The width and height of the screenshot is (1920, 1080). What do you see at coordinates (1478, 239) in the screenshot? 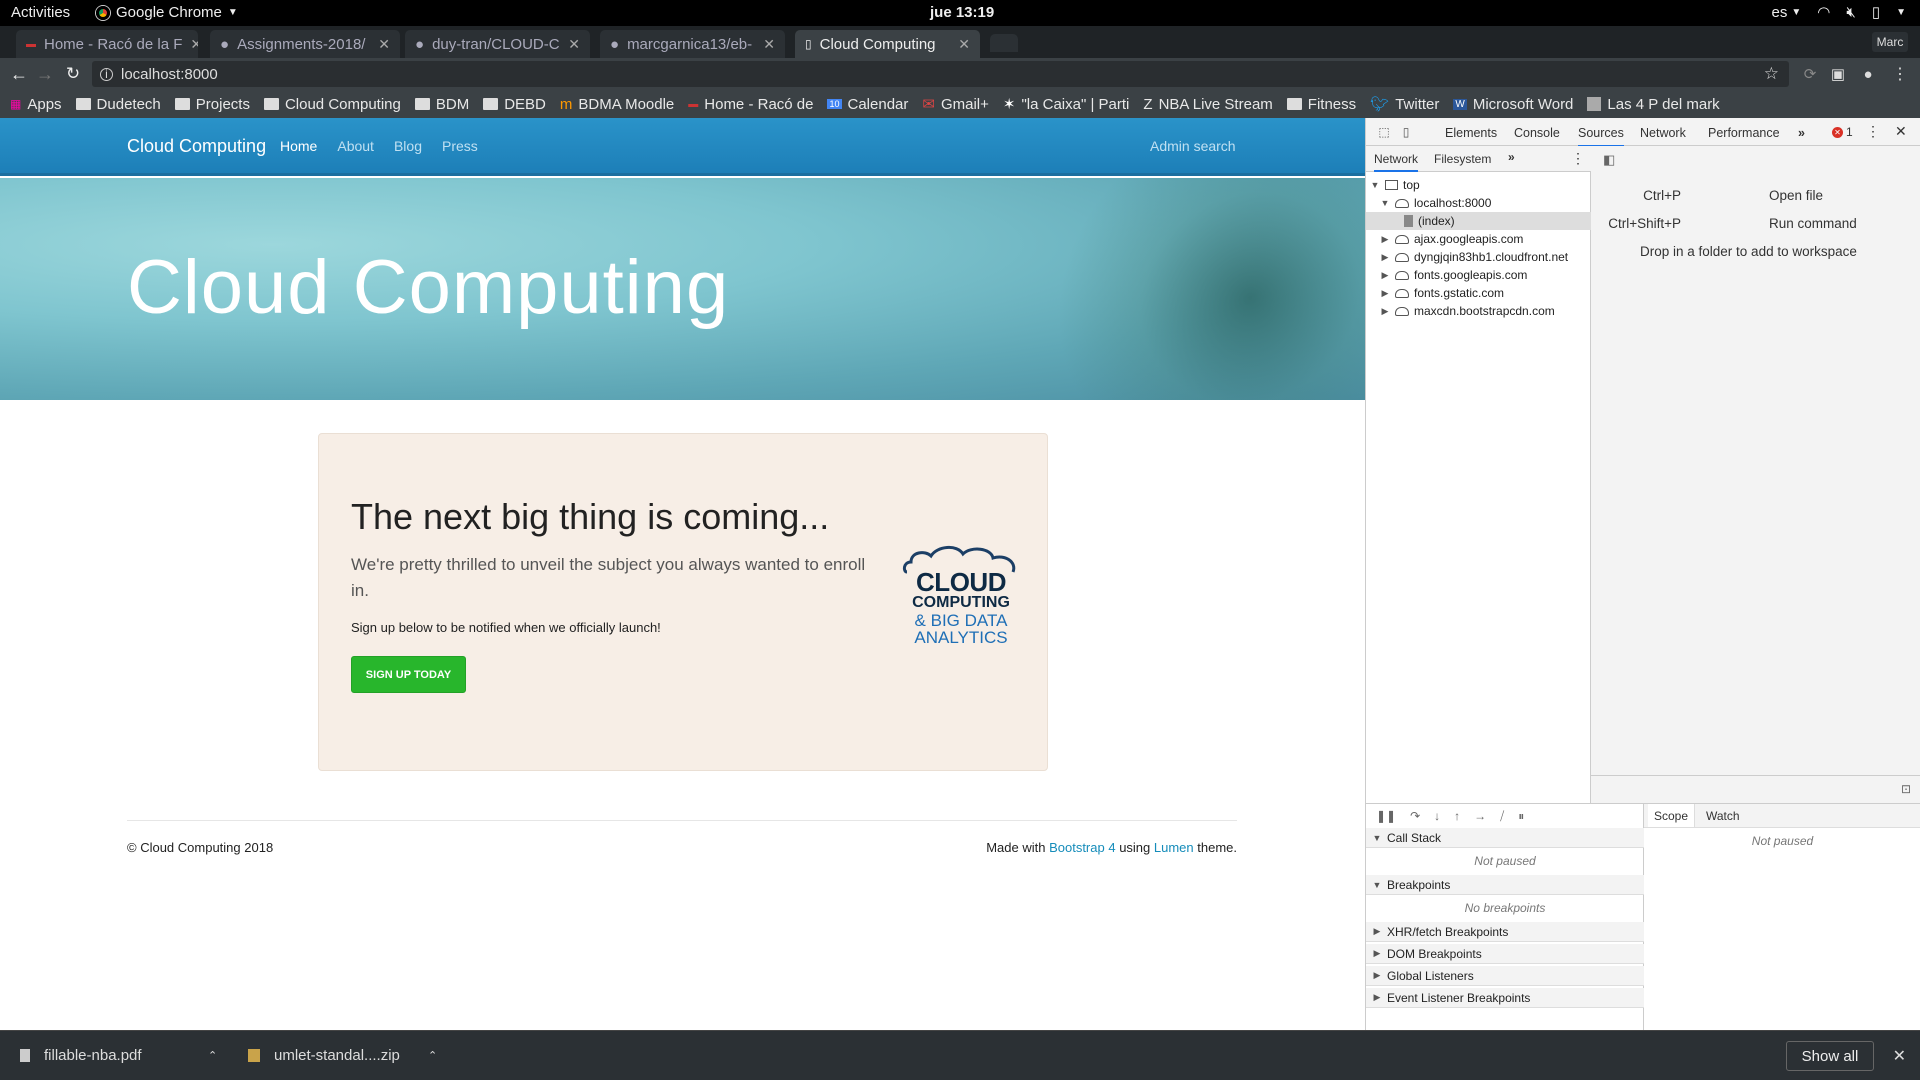
I see `tree-item-domain: ▶ ajax.googleapis.com` at bounding box center [1478, 239].